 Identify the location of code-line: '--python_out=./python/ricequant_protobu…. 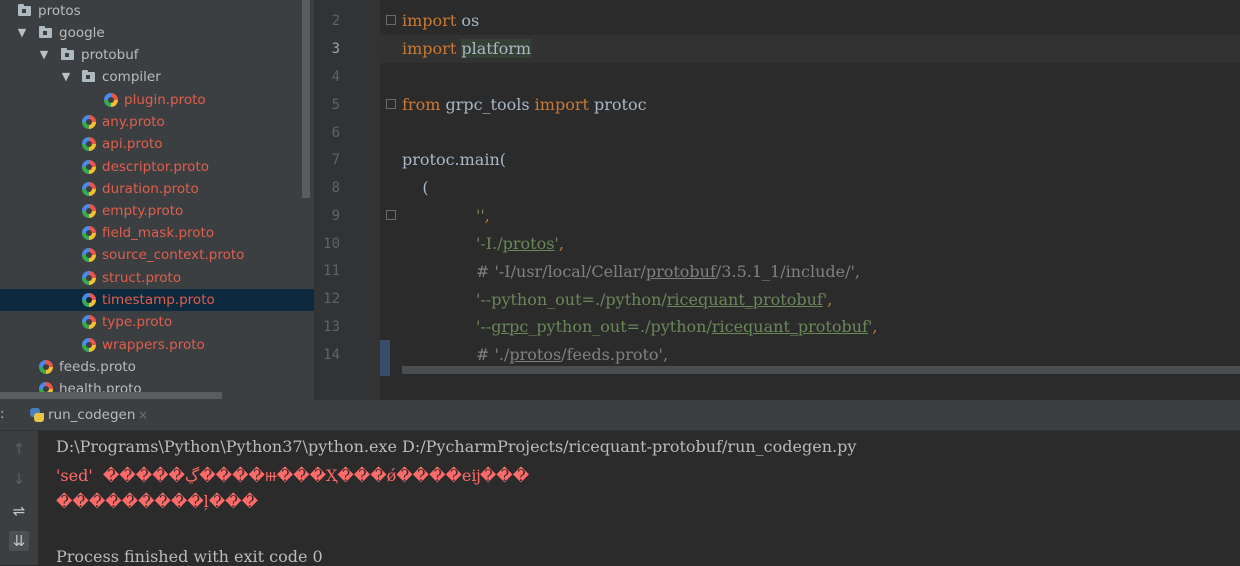
(654, 299).